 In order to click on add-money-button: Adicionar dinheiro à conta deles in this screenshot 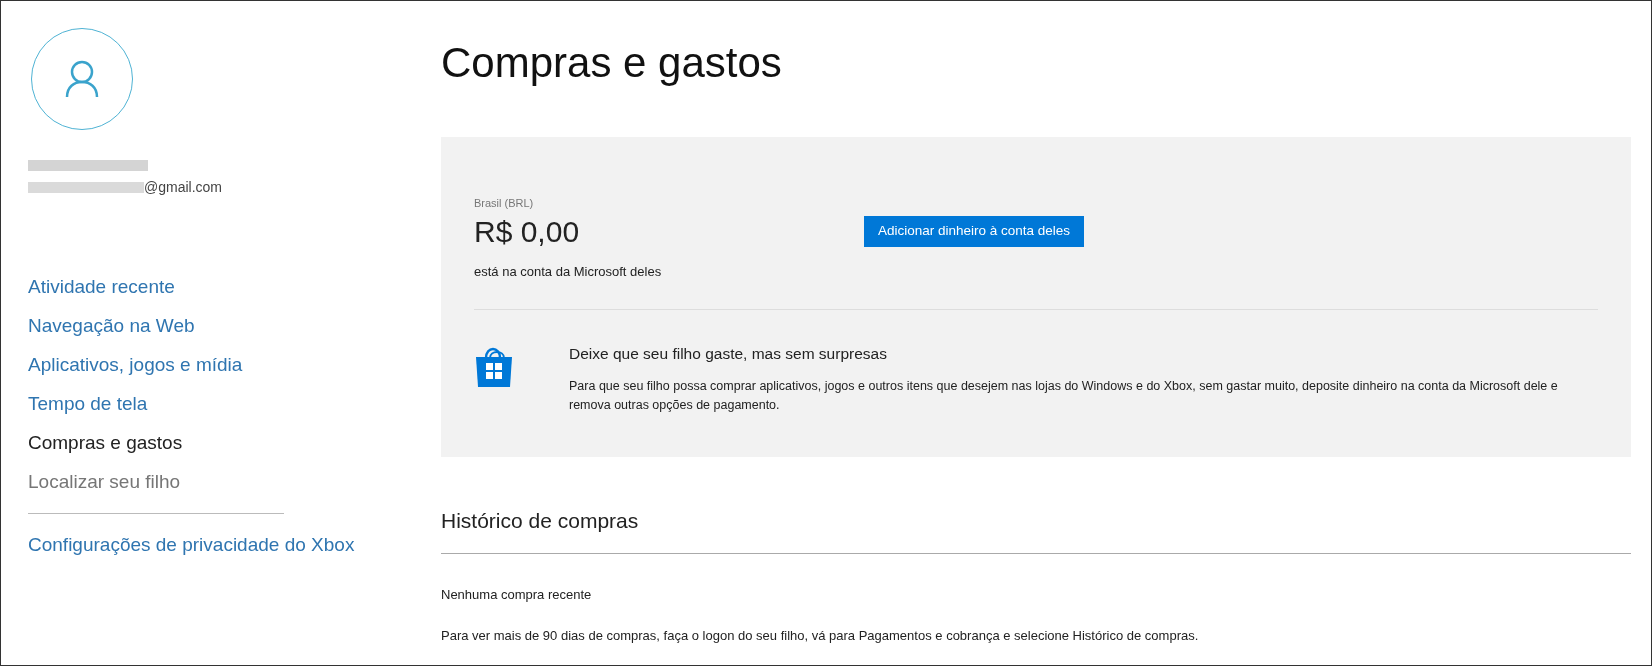, I will do `click(974, 231)`.